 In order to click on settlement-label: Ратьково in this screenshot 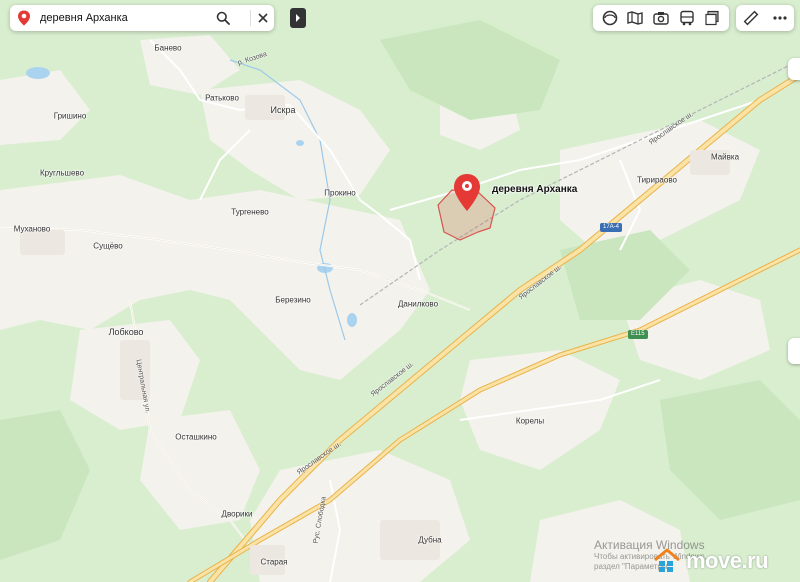, I will do `click(222, 98)`.